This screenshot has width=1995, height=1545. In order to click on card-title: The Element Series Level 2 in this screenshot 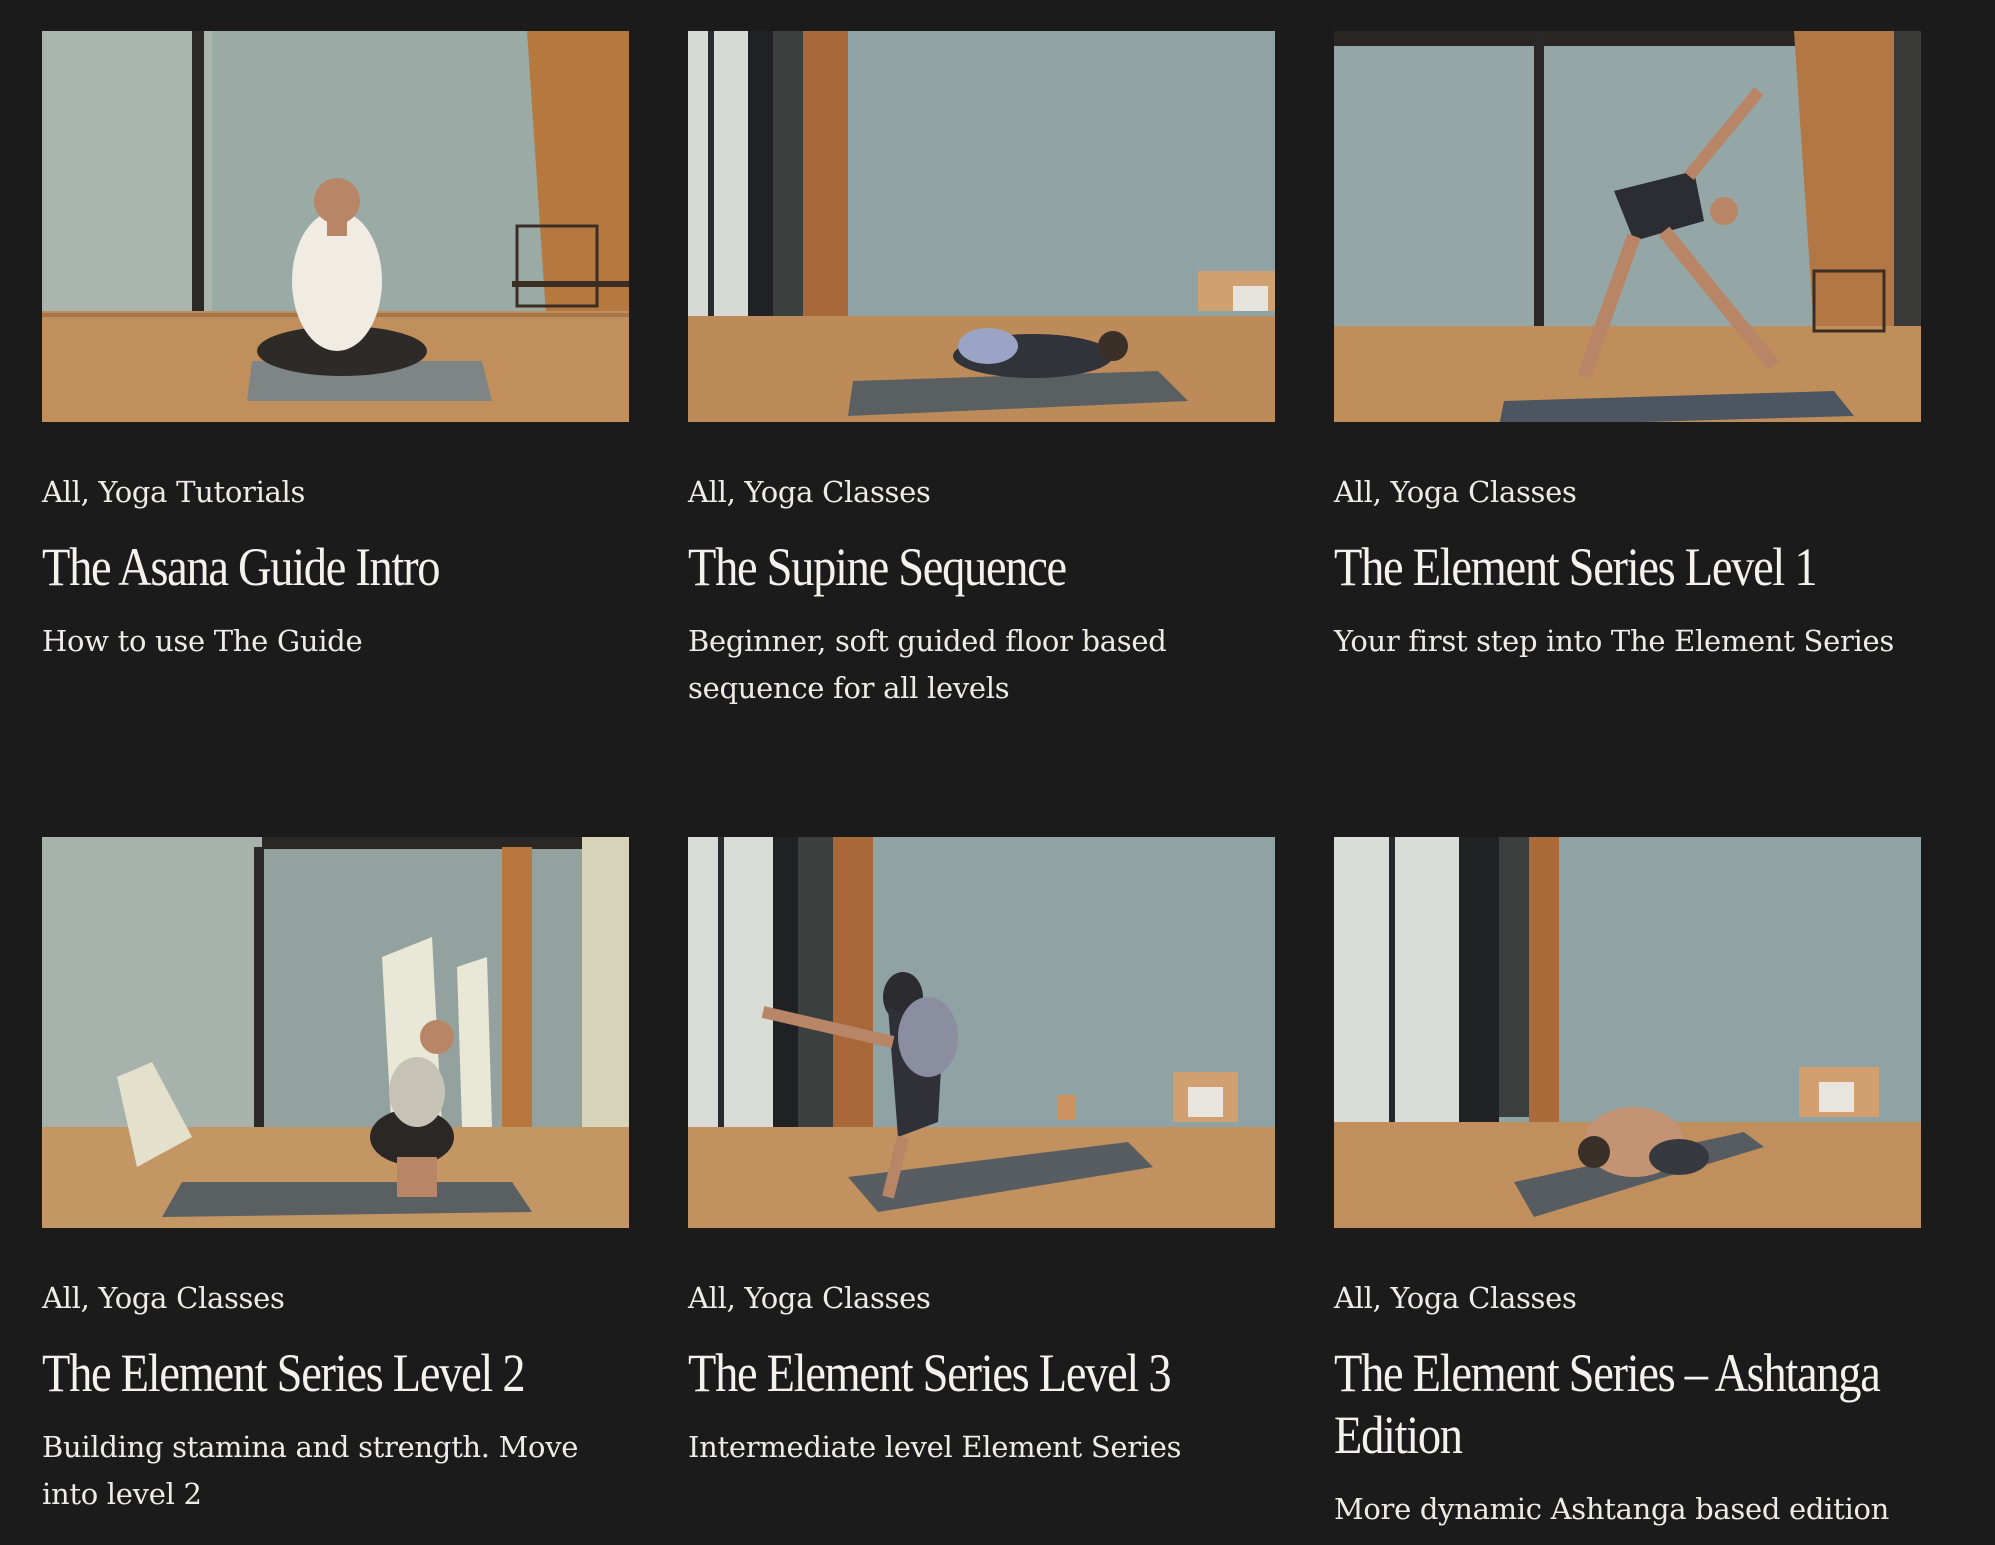, I will do `click(334, 1373)`.